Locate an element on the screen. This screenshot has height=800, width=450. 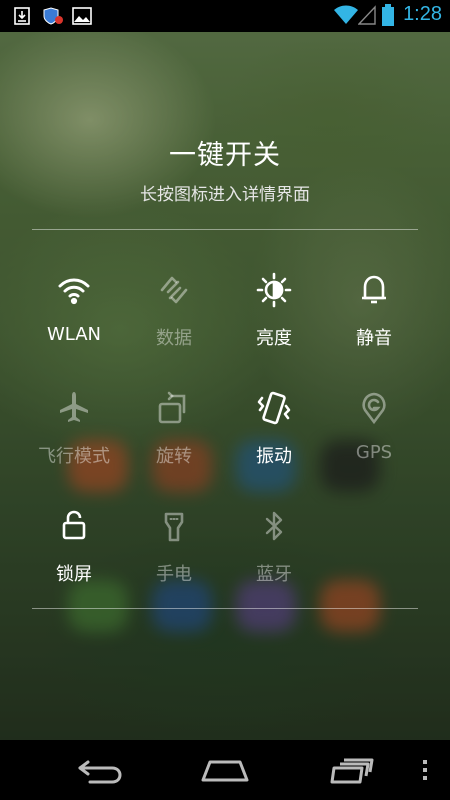
rotate-icon is located at coordinates (172, 407).